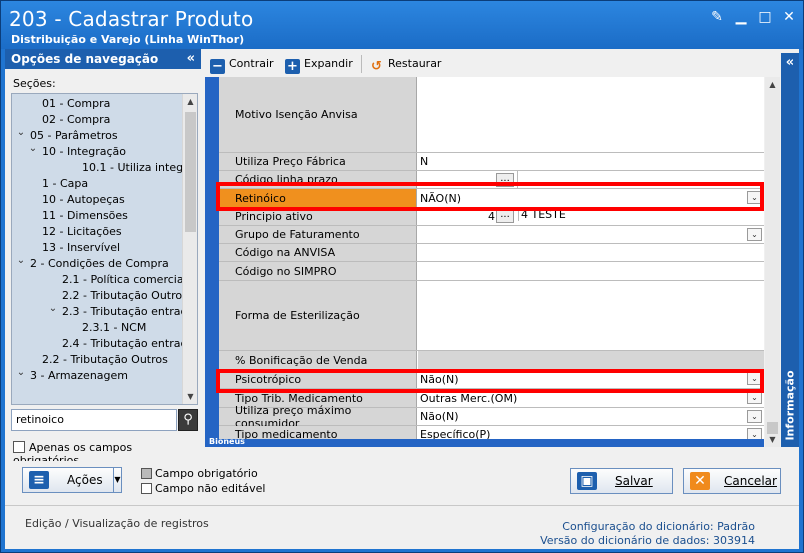  Describe the element at coordinates (591, 416) in the screenshot. I see `grid-row-value: Não(N) ⌄` at that location.